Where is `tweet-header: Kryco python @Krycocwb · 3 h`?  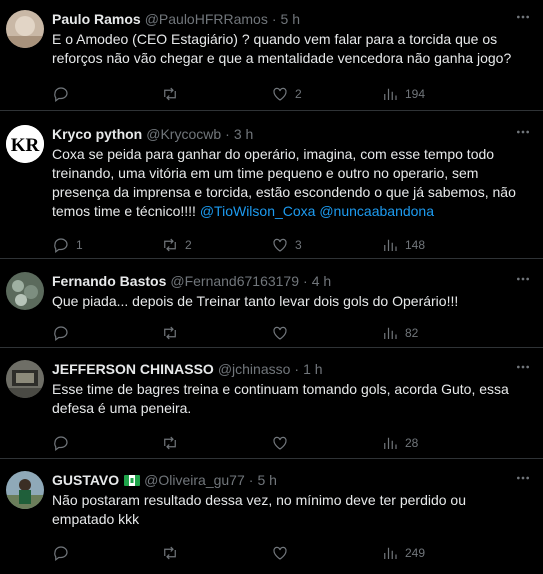
tweet-header: Kryco python @Krycocwb · 3 h is located at coordinates (290, 134).